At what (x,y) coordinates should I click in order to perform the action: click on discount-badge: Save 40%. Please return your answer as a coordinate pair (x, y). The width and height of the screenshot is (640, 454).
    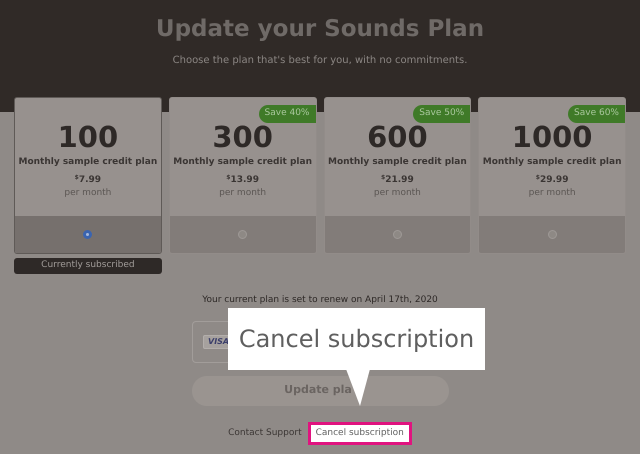
    Looking at the image, I should click on (287, 113).